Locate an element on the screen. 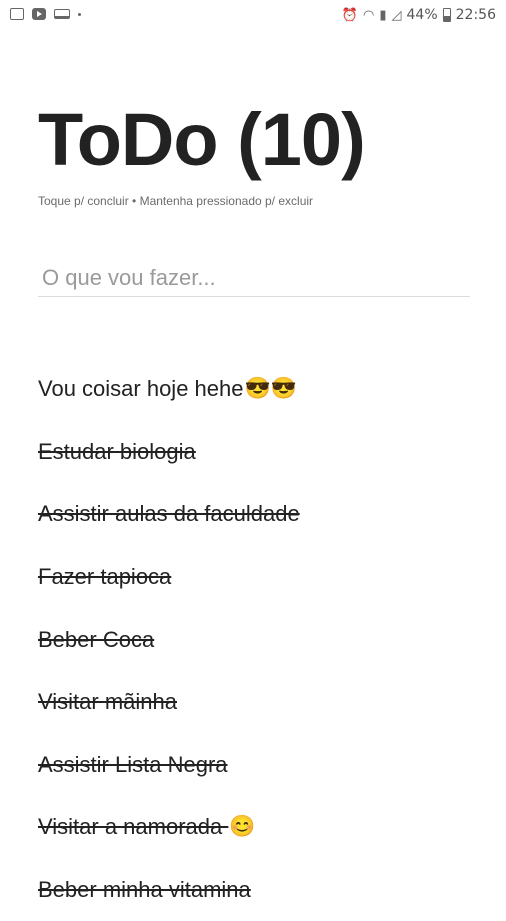 This screenshot has height=921, width=506. new-todo-input is located at coordinates (256, 278).